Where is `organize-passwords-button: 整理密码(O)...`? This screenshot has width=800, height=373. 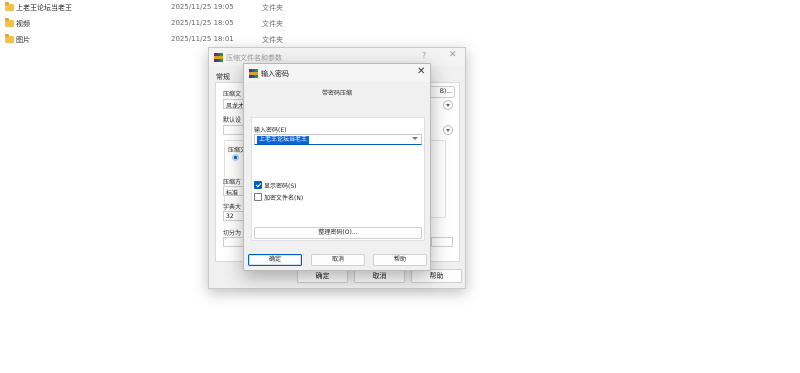
organize-passwords-button: 整理密码(O)... is located at coordinates (338, 233).